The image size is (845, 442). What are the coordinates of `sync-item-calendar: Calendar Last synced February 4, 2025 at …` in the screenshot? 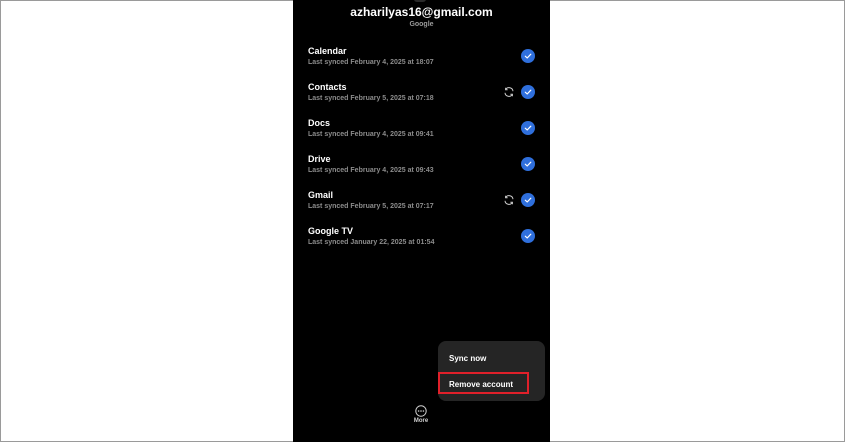 It's located at (421, 58).